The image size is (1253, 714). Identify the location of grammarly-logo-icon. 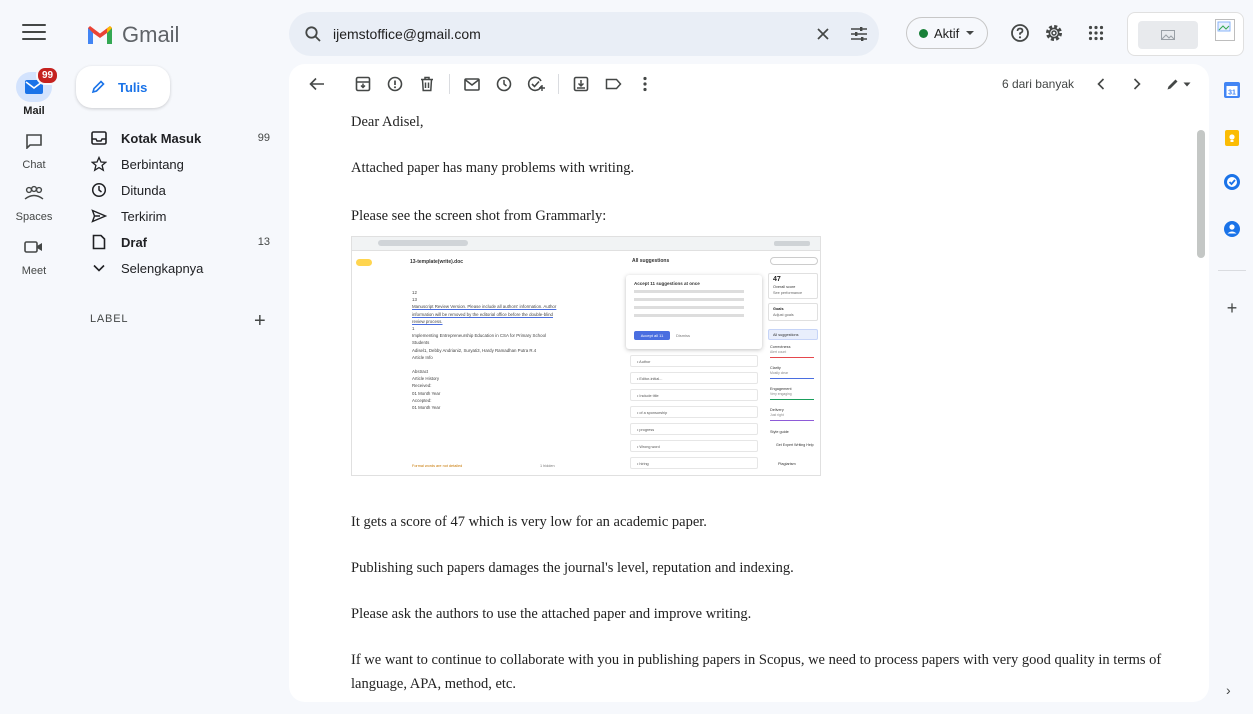
(364, 262).